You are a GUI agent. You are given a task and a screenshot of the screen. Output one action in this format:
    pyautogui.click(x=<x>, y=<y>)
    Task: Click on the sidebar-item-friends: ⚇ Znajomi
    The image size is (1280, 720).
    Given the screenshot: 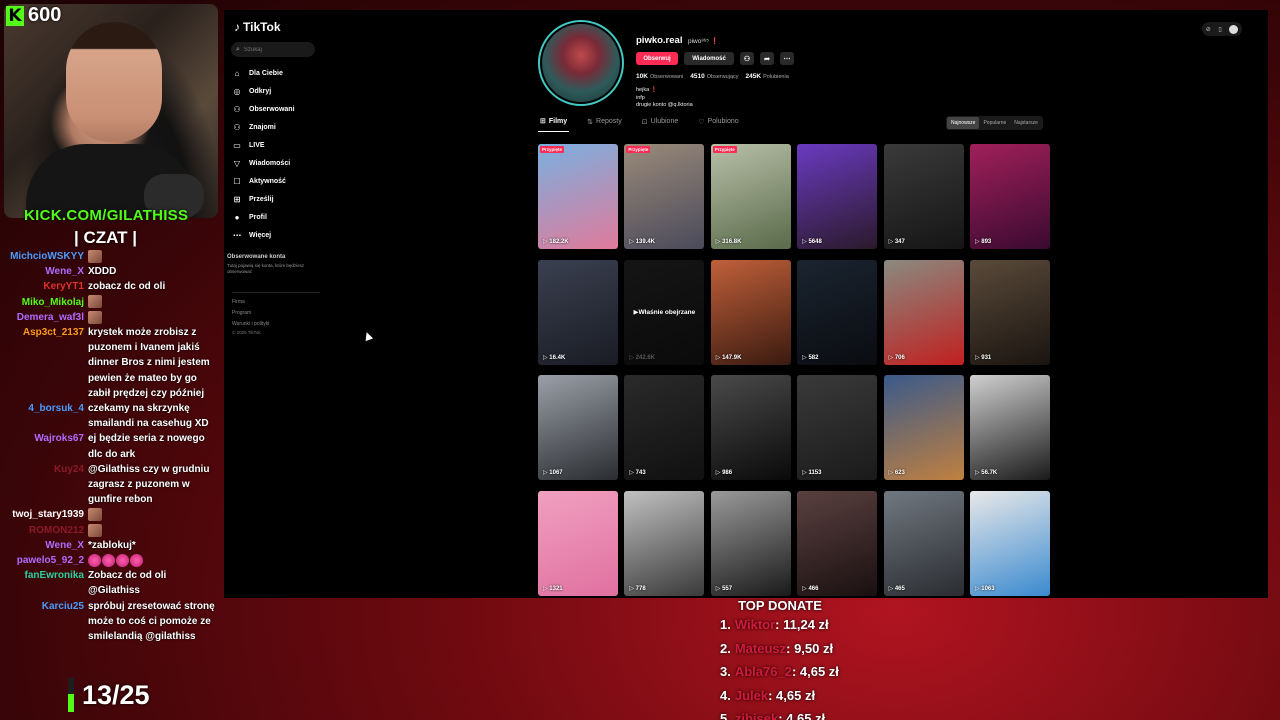 What is the action you would take?
    pyautogui.click(x=263, y=127)
    